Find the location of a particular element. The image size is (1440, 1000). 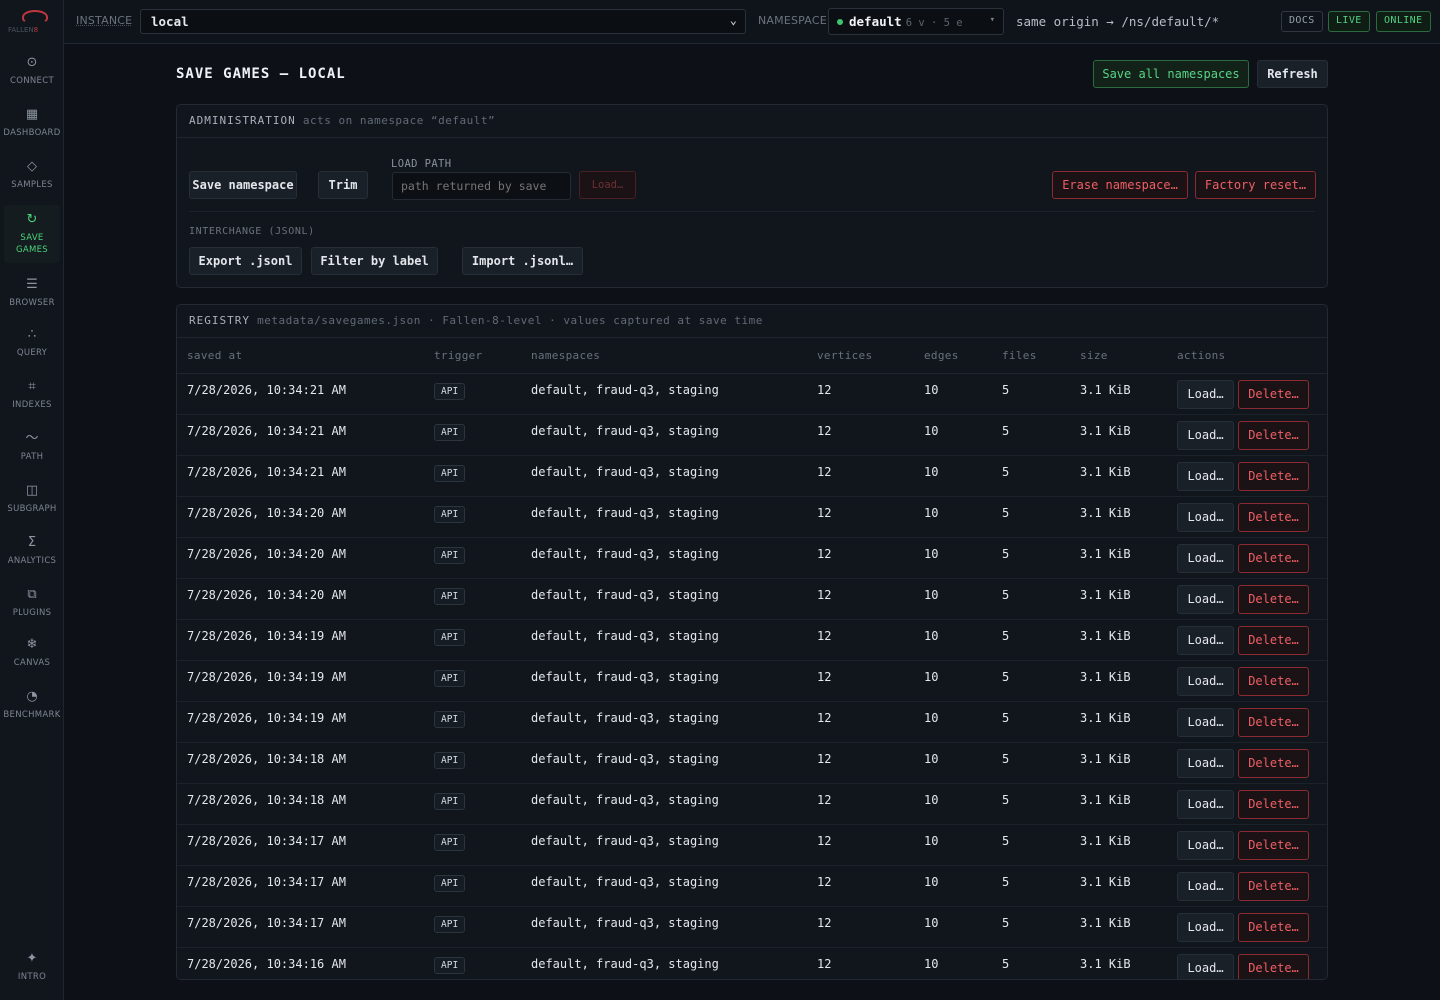

save-all-namespaces-button: Save all namespaces is located at coordinates (1171, 74).